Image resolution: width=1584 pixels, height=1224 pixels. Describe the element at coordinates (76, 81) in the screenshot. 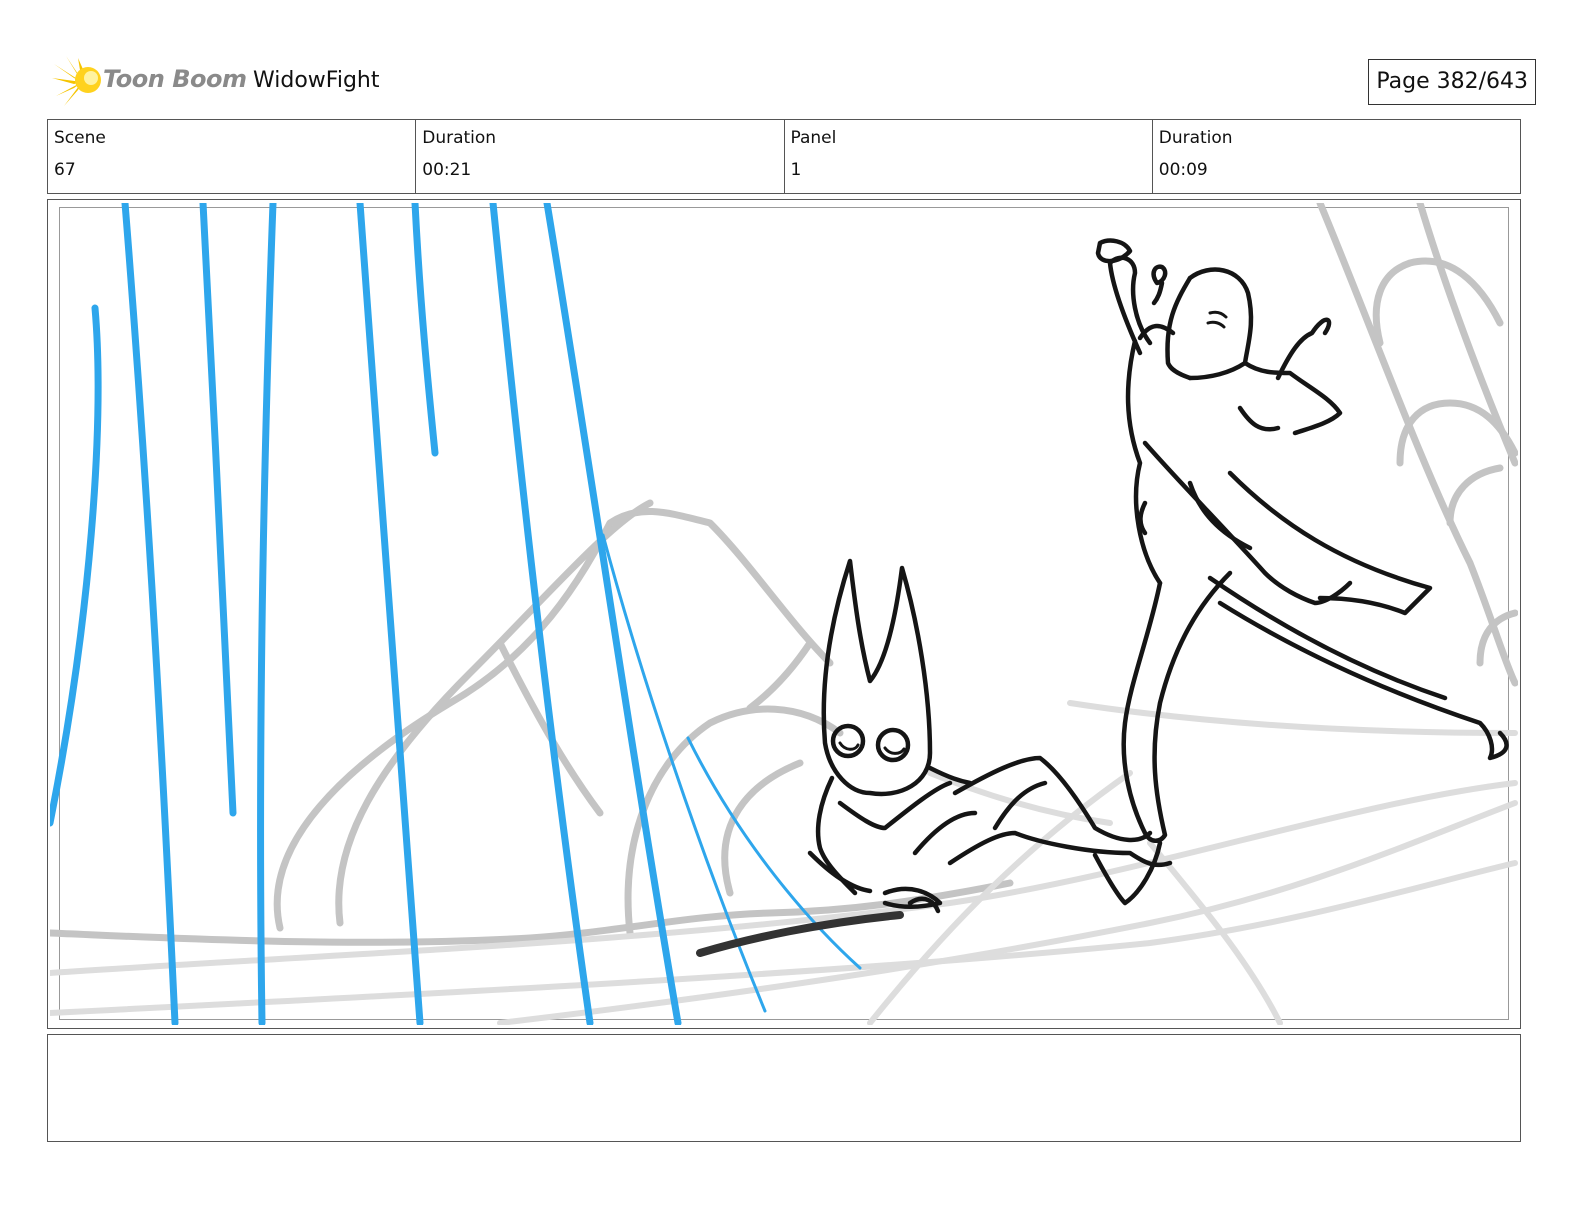

I see `toon-boom-logo-icon` at that location.